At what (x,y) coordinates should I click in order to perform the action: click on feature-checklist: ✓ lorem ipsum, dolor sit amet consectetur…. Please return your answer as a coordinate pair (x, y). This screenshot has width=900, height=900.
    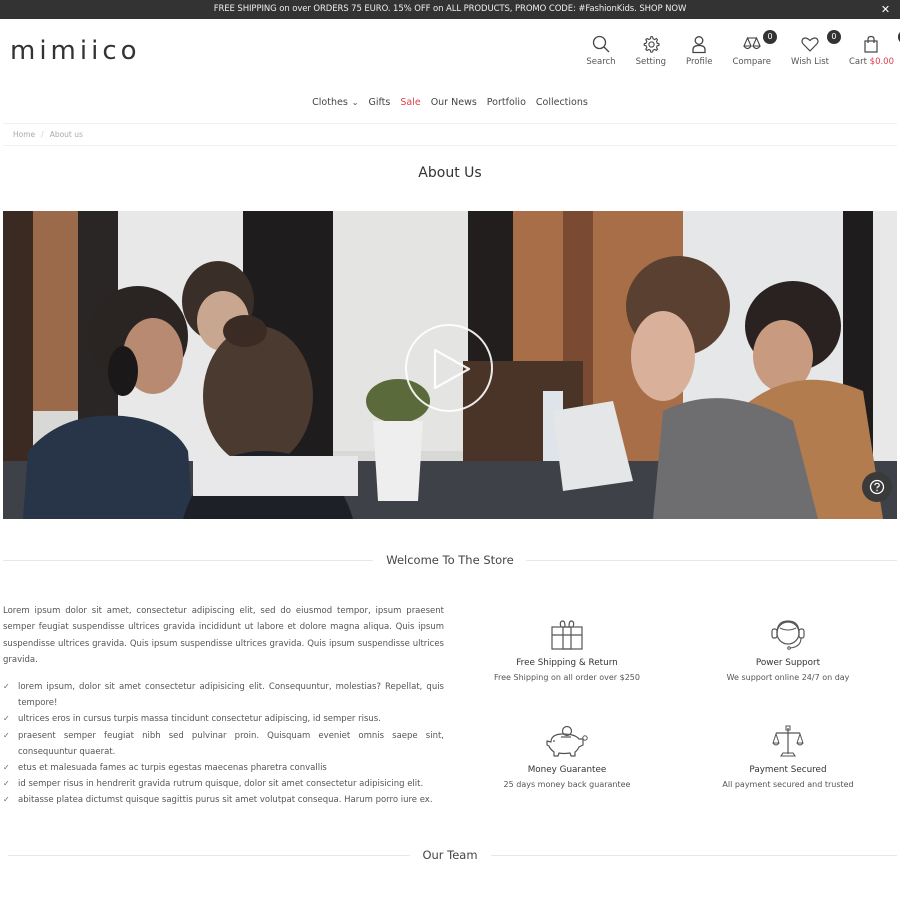
    Looking at the image, I should click on (223, 744).